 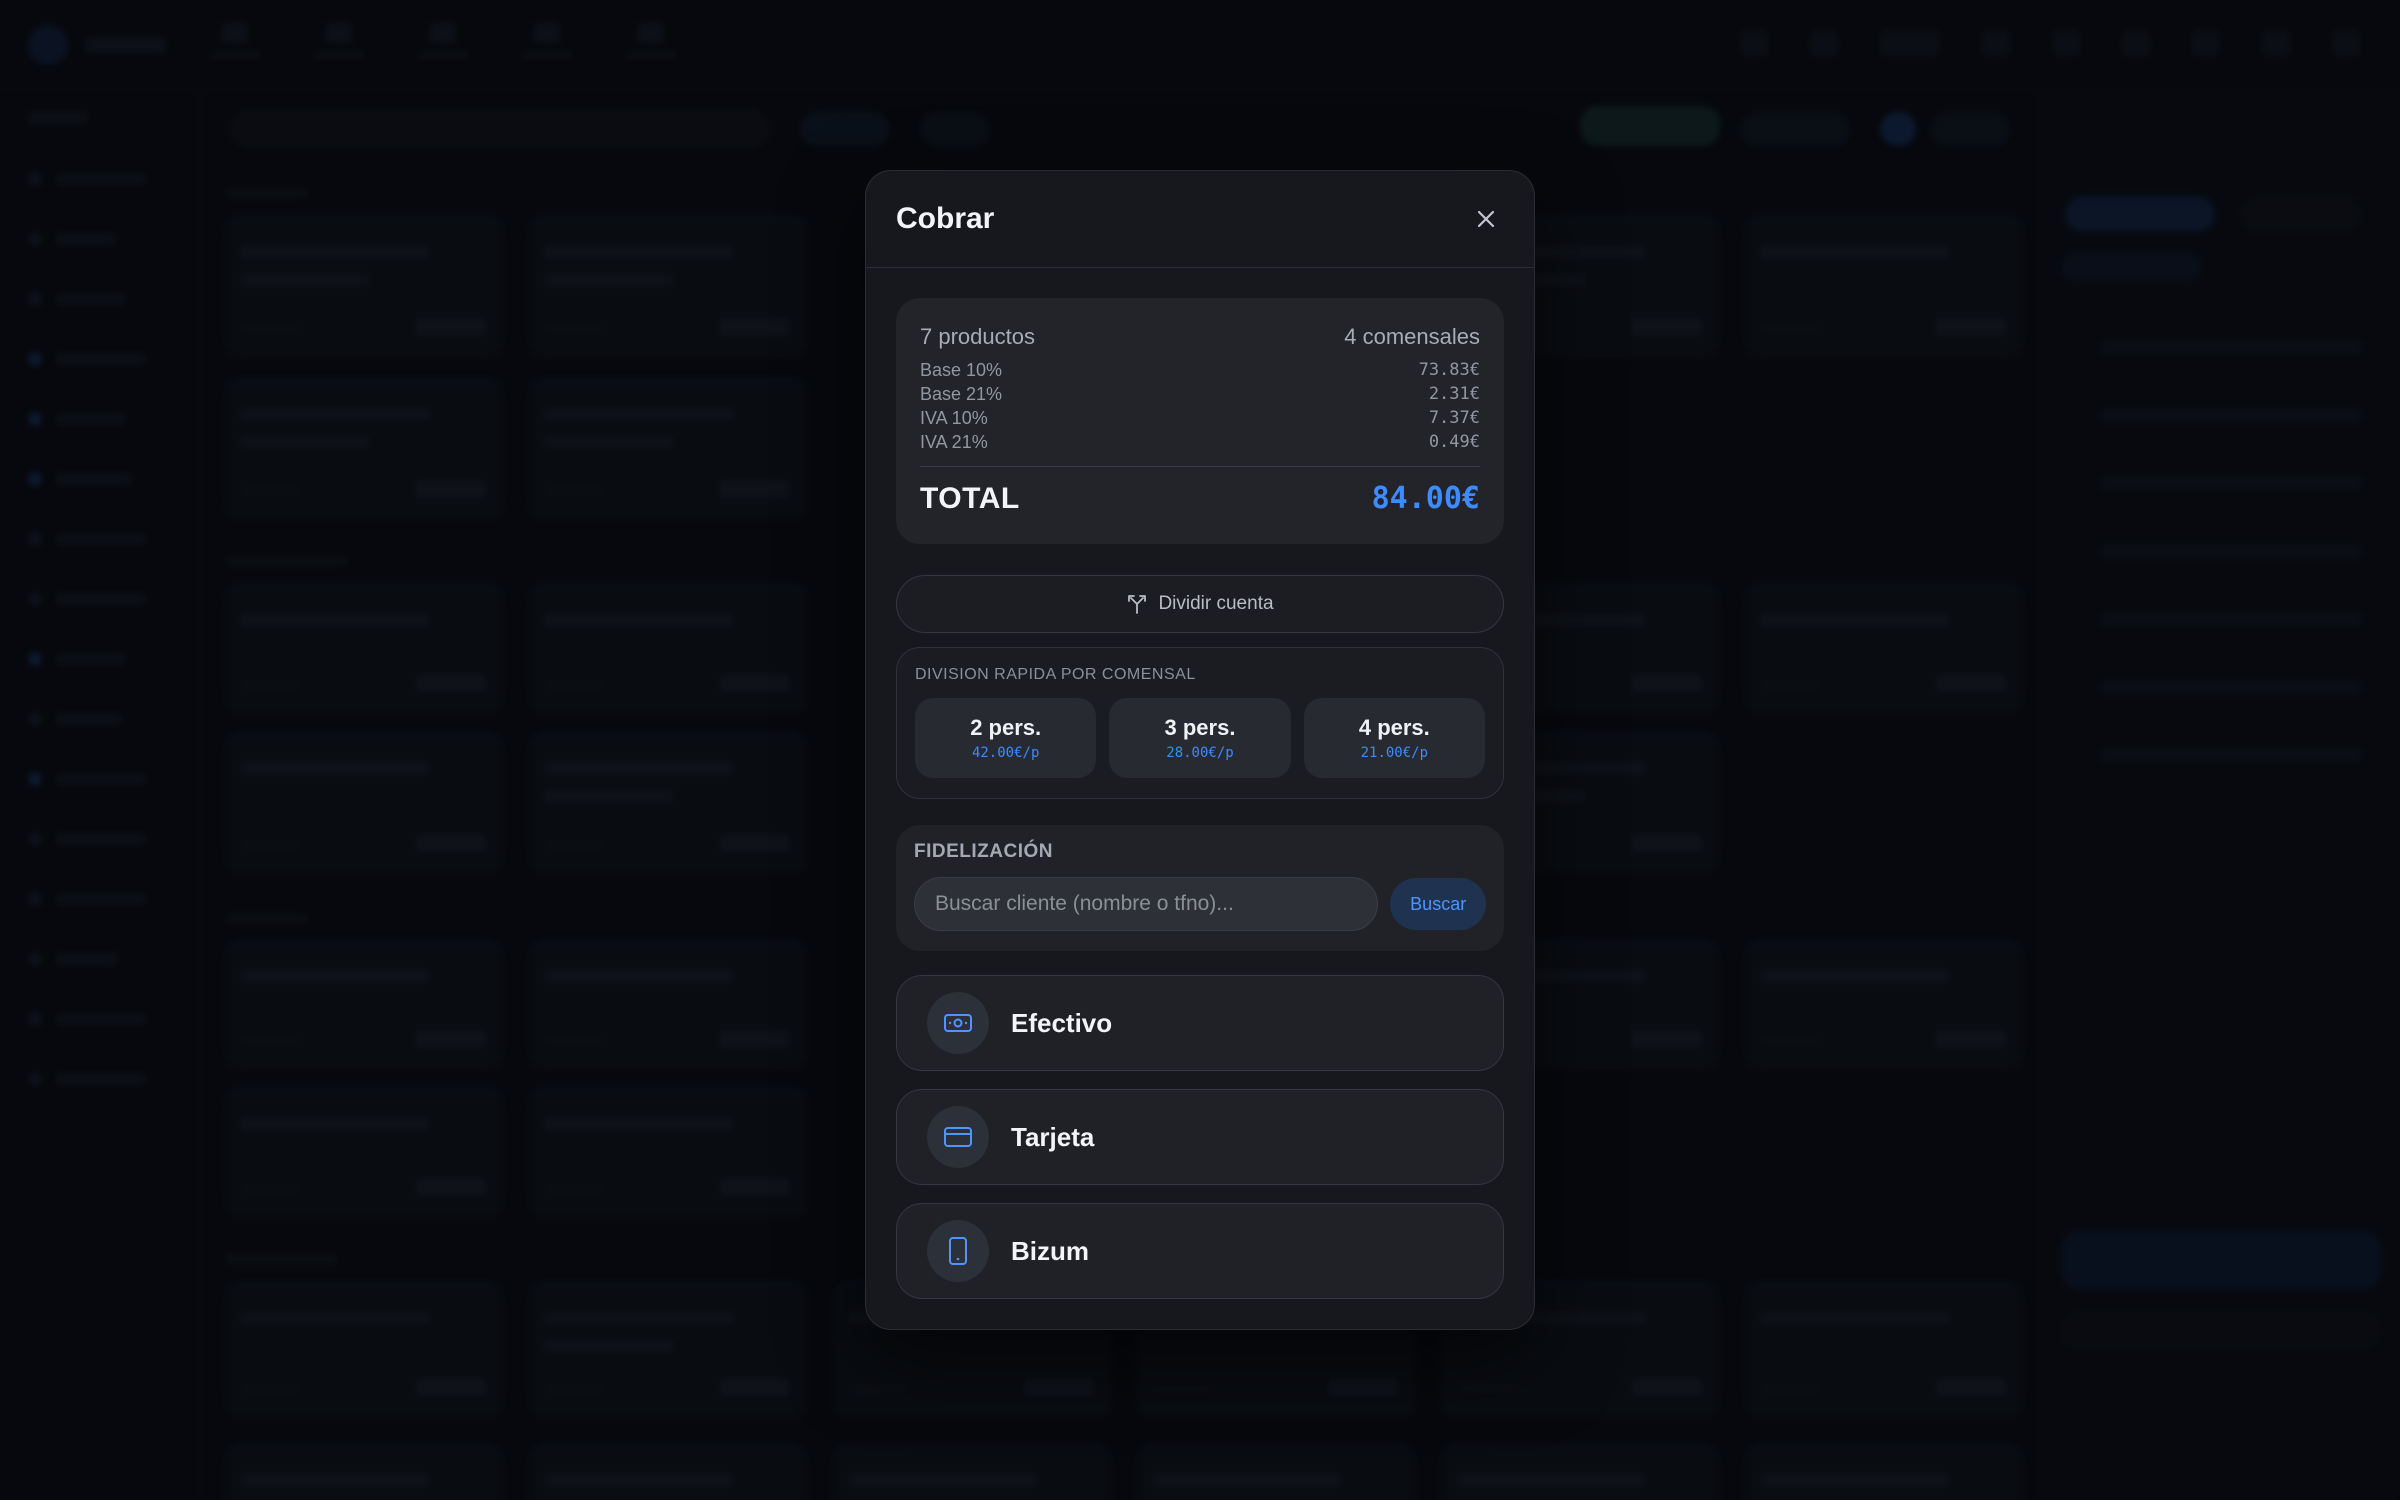 What do you see at coordinates (1005, 753) in the screenshot?
I see `split-option-amount: 42.00€/p` at bounding box center [1005, 753].